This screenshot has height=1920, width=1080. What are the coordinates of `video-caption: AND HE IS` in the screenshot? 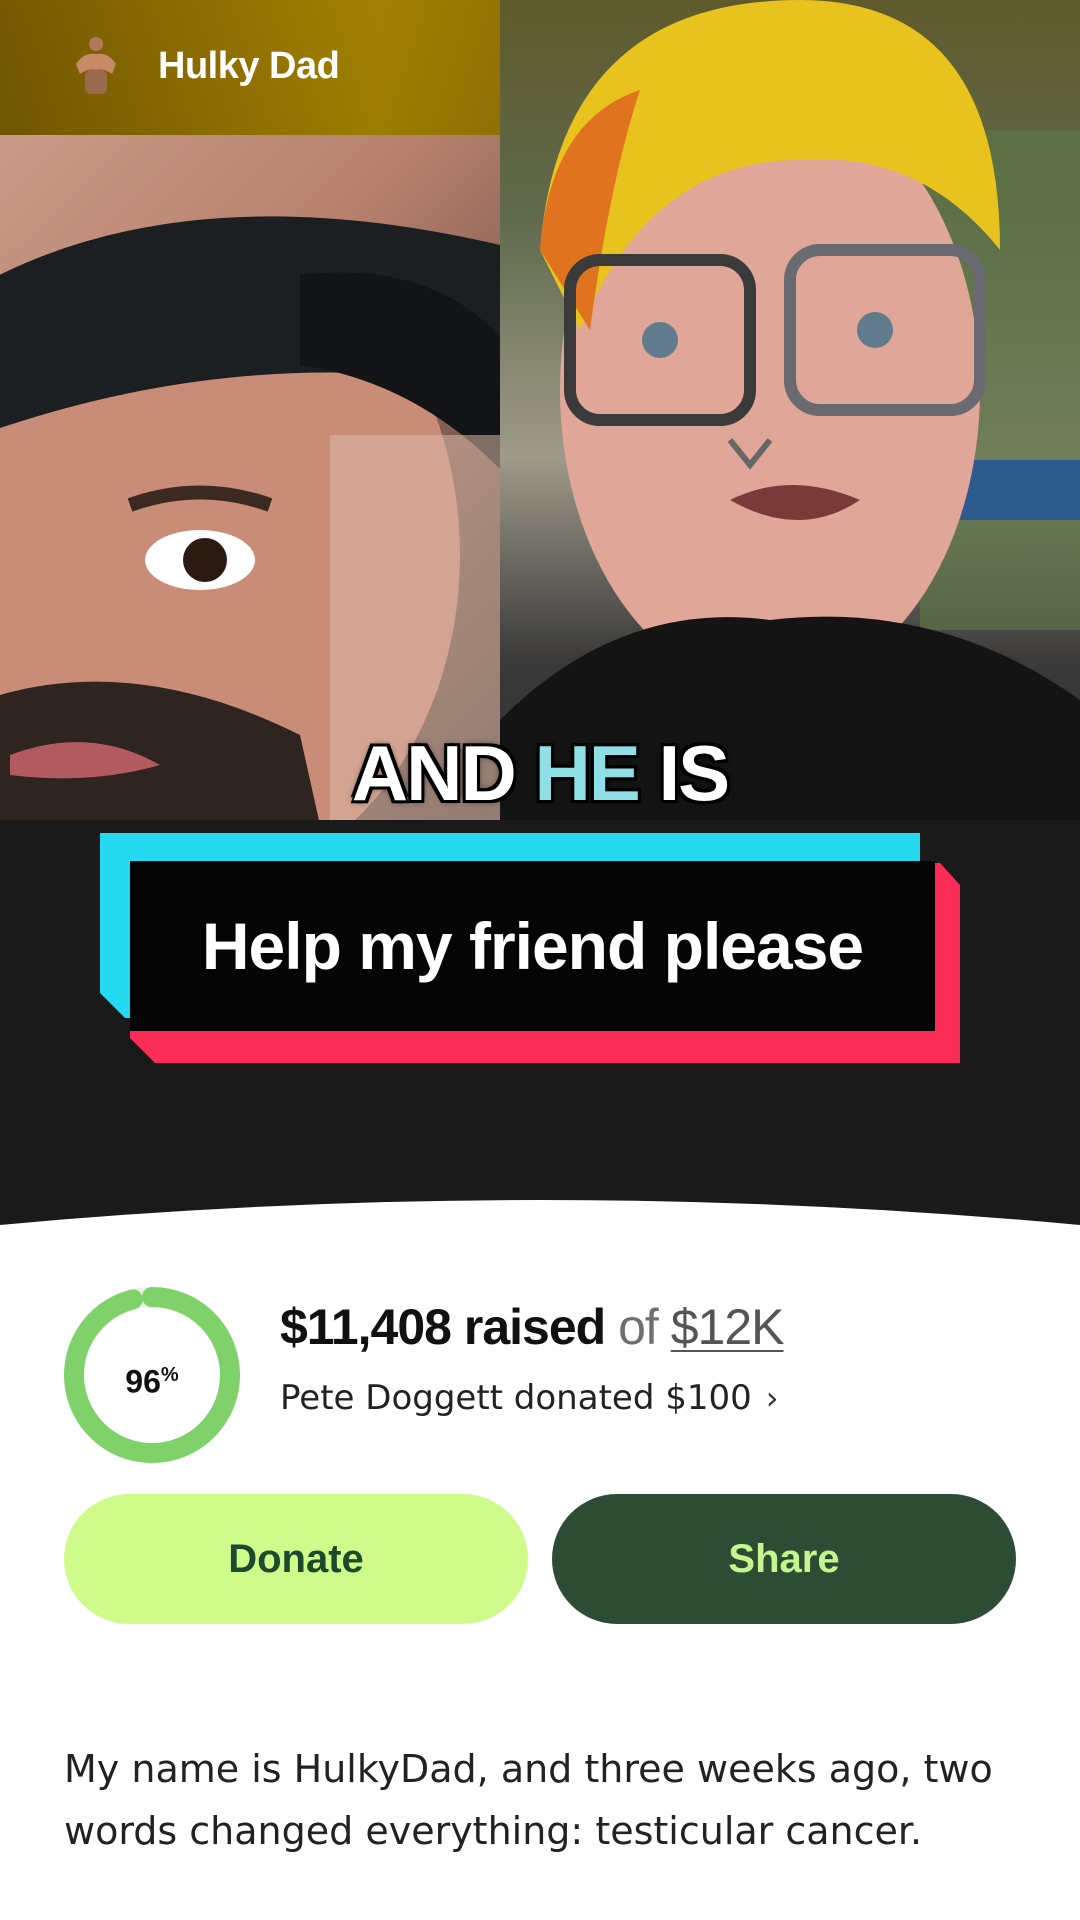 It's located at (540, 773).